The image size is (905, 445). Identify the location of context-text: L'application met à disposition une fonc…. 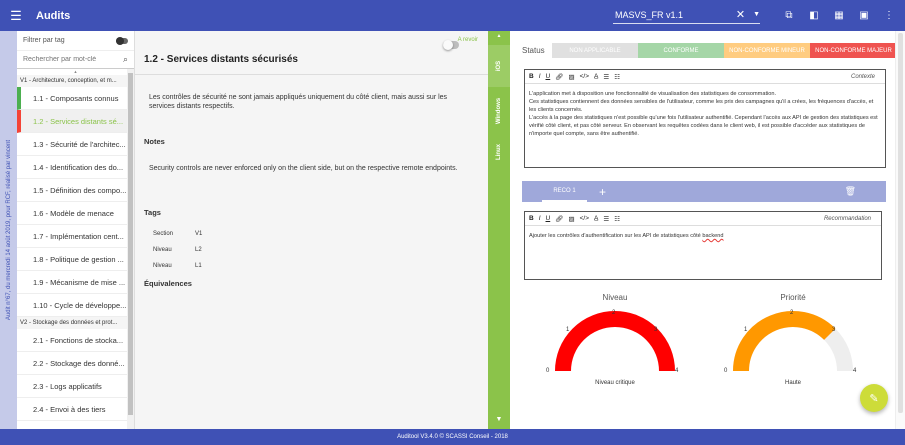
(705, 114).